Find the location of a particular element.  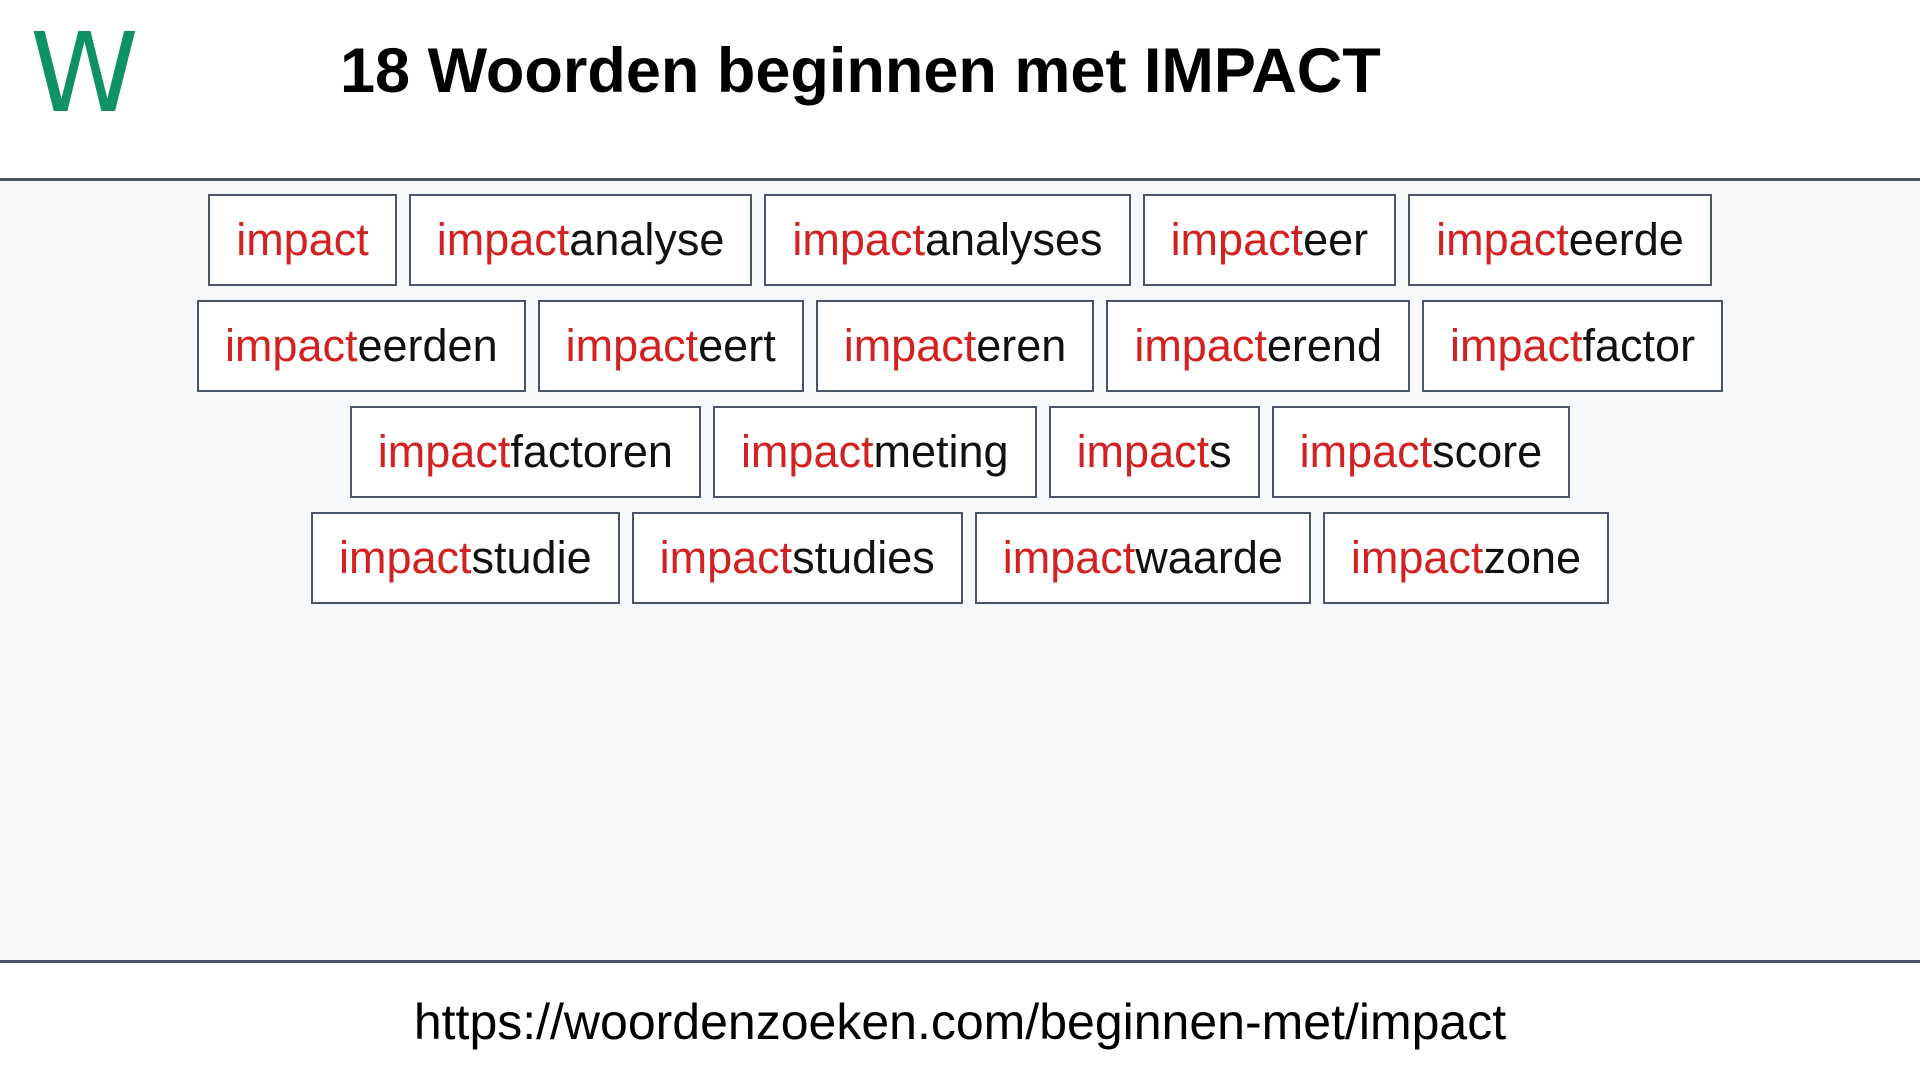

word-label: impactzone is located at coordinates (1466, 558).